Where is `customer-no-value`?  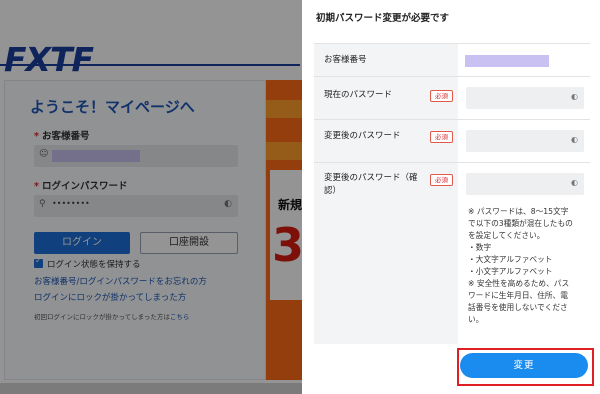
customer-no-value is located at coordinates (507, 61).